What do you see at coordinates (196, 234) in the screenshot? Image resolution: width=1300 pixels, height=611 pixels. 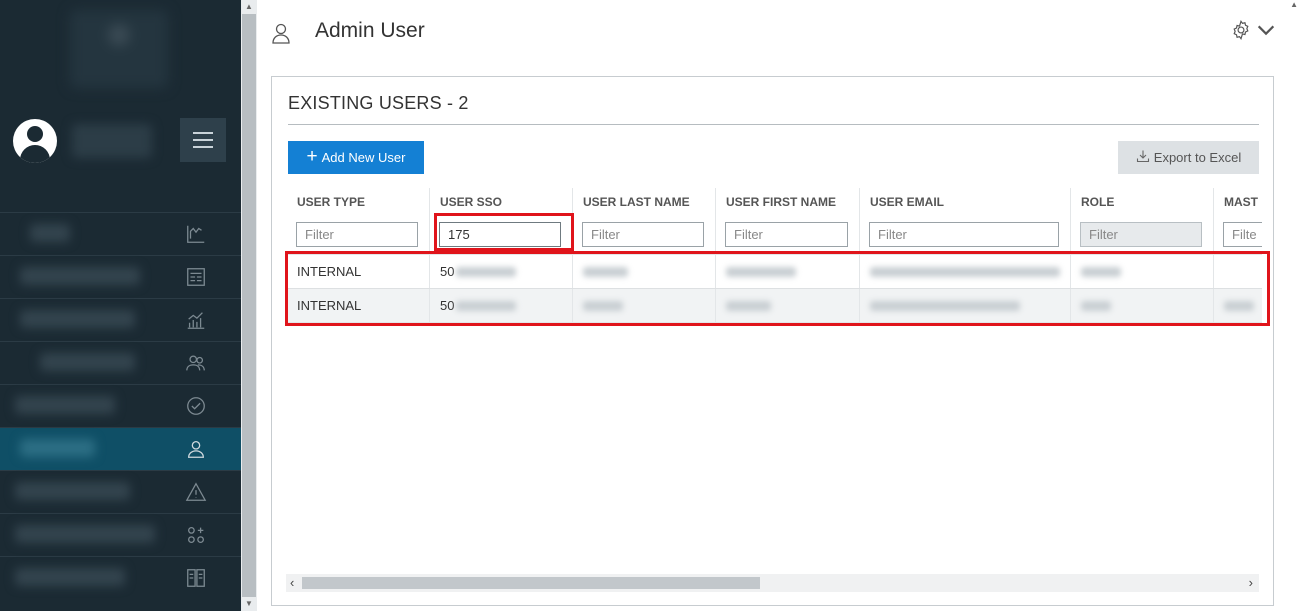 I see `chart-line-icon` at bounding box center [196, 234].